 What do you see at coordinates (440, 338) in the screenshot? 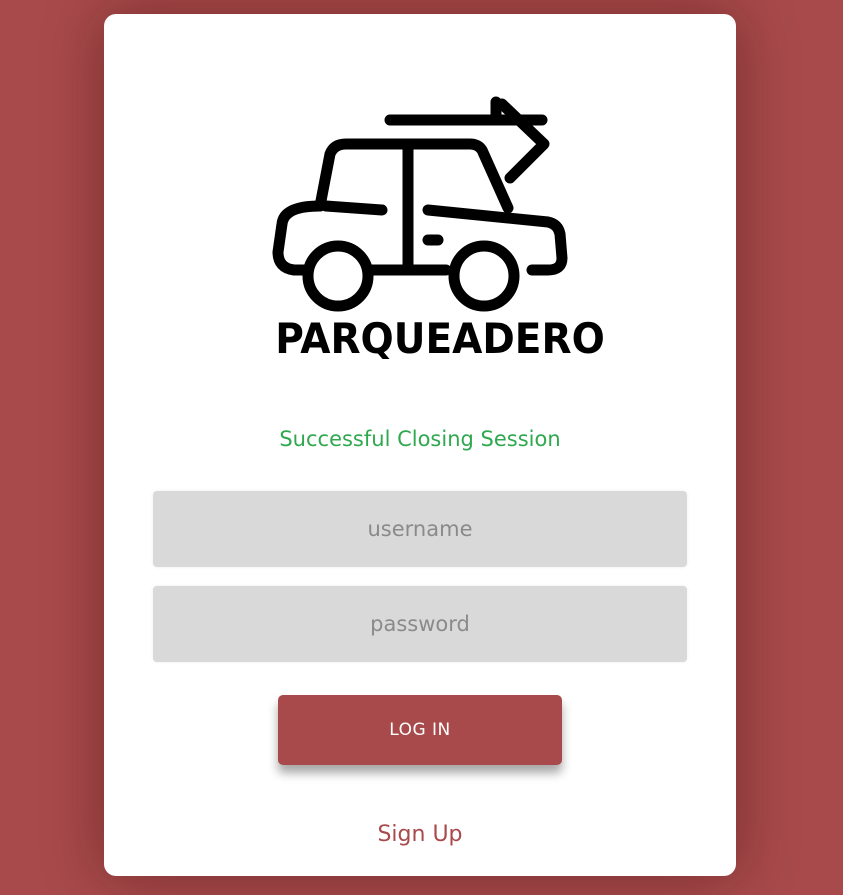
I see `brand-logo-text: PARQUEADERO` at bounding box center [440, 338].